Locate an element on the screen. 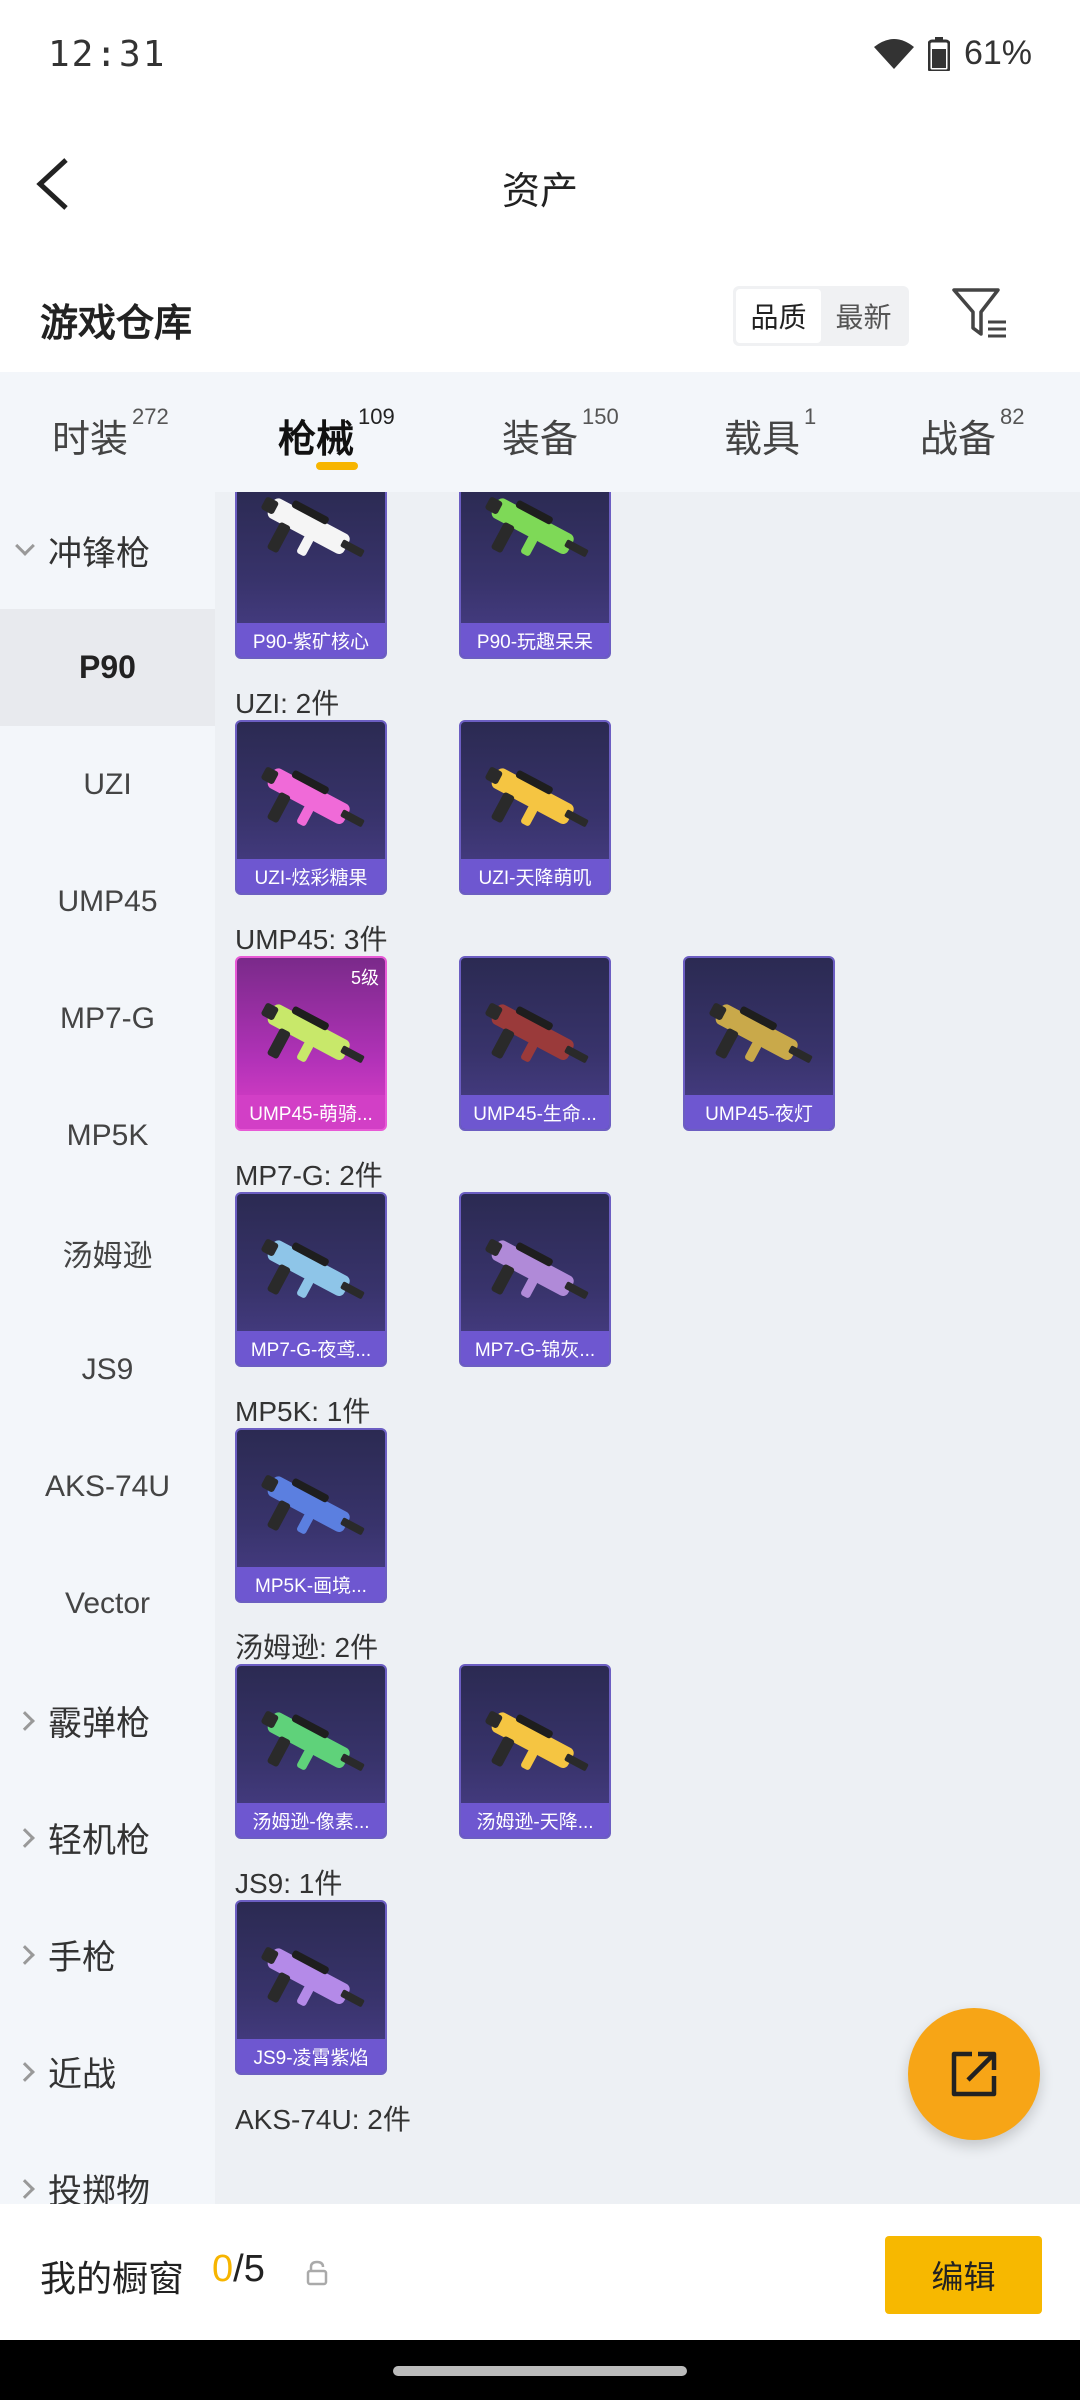 The image size is (1080, 2400). section-label: UMP45: 3件 is located at coordinates (311, 939).